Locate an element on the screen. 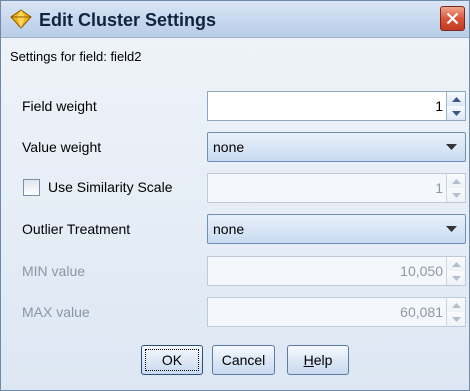 The image size is (470, 391). min-value-spinner: 10,050 is located at coordinates (336, 271).